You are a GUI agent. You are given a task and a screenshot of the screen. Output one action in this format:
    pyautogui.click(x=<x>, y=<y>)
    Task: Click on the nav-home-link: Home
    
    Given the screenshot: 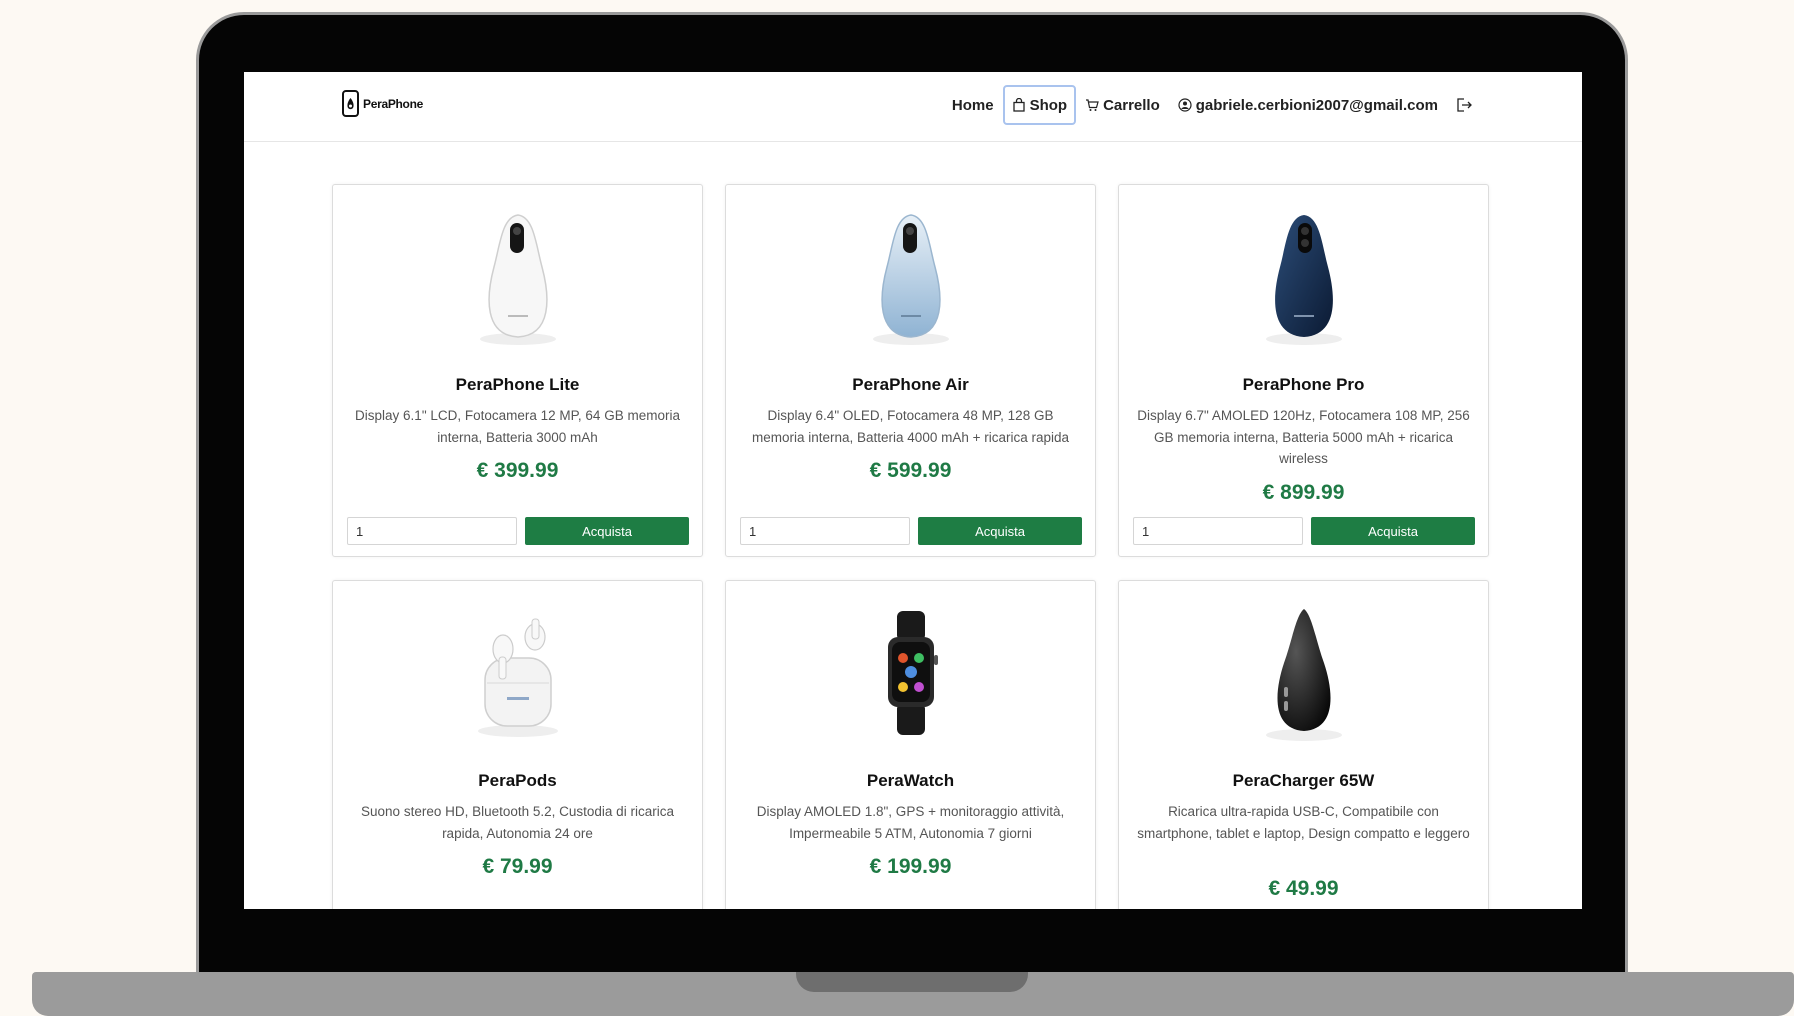 What is the action you would take?
    pyautogui.click(x=973, y=105)
    